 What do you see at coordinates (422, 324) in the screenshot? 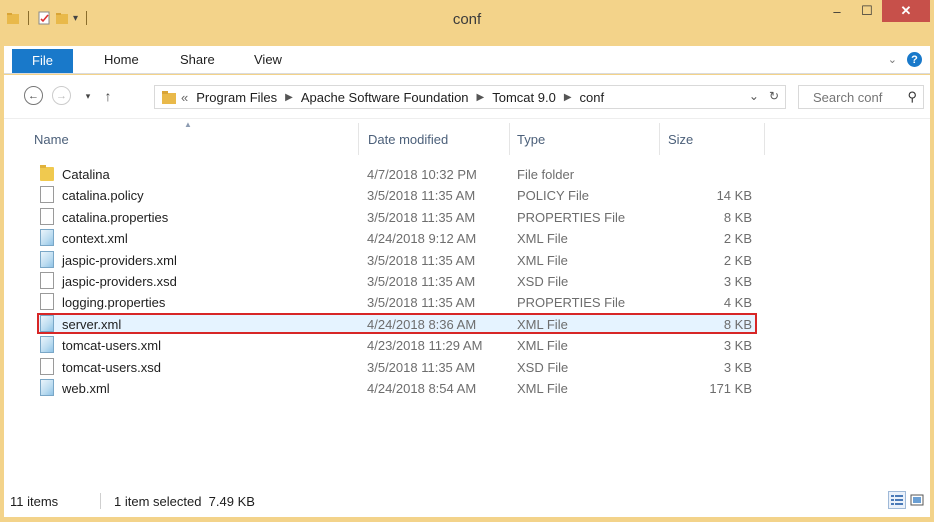
I see `file-date: 4/24/2018 8:36 AM` at bounding box center [422, 324].